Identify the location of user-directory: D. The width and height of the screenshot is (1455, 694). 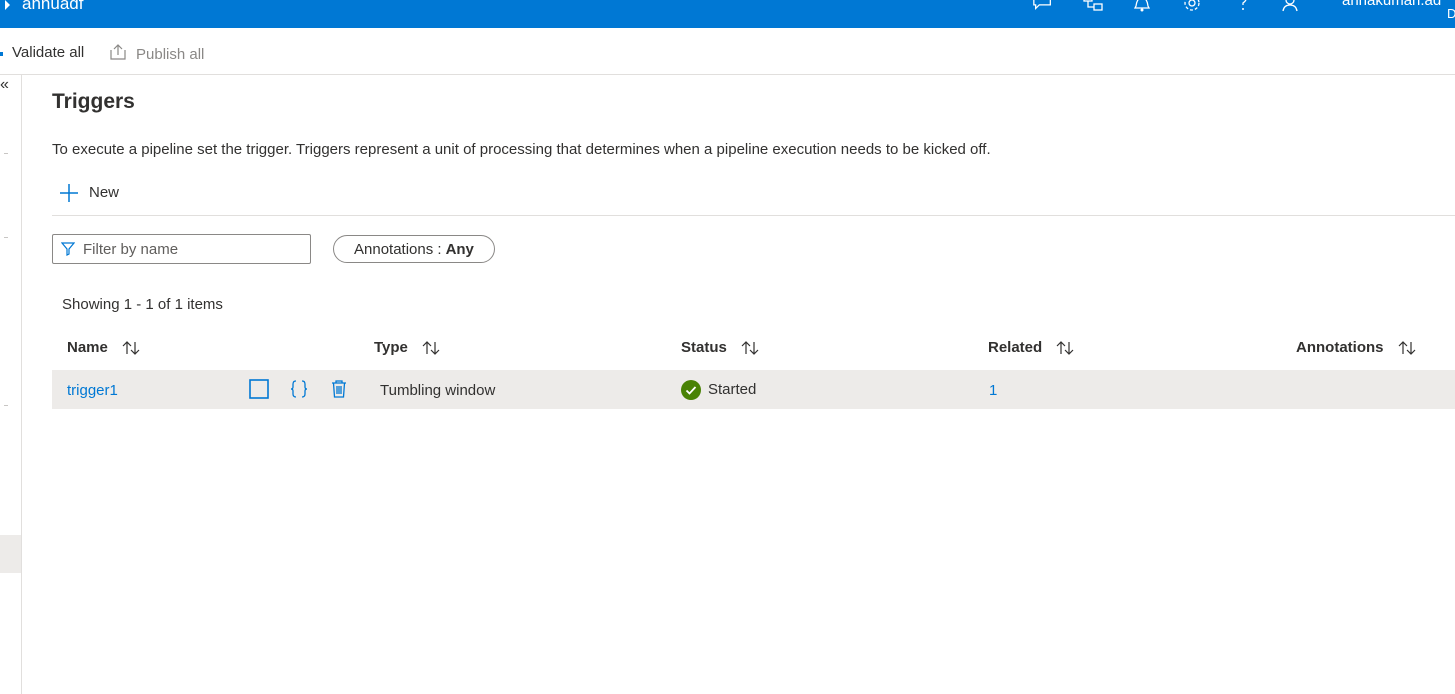
(1451, 13).